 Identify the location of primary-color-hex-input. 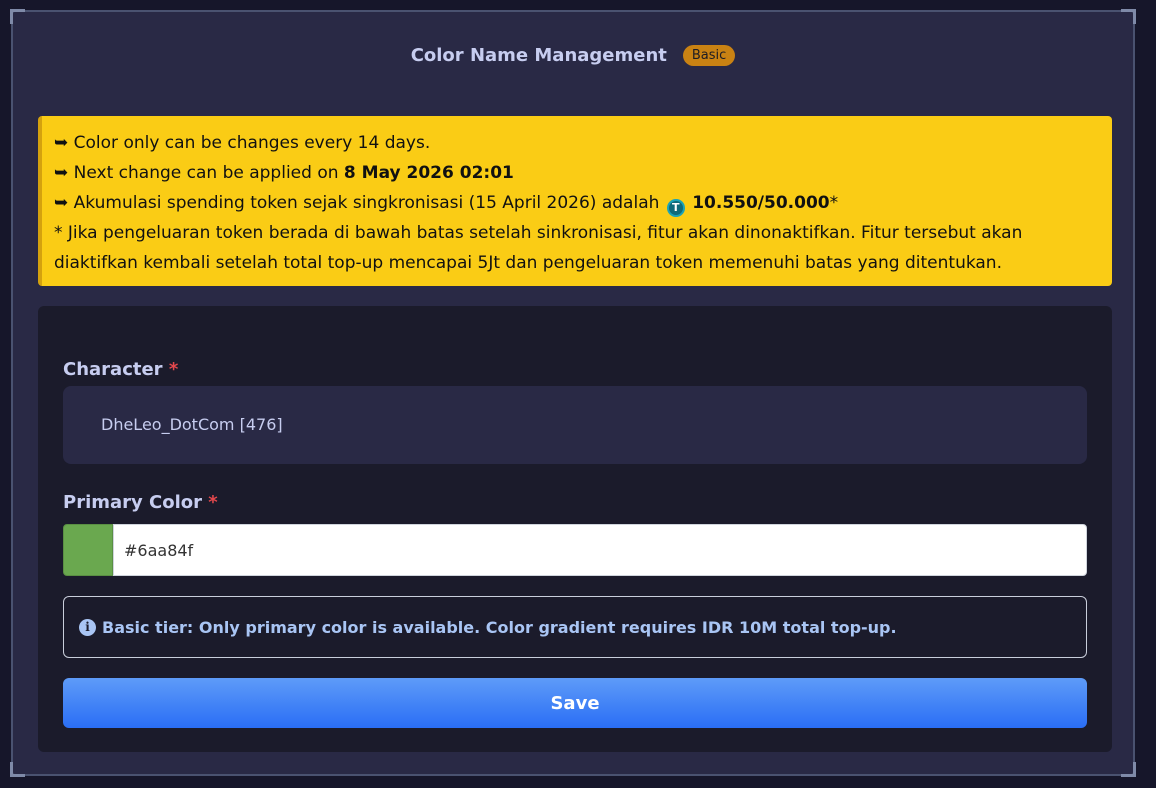
(600, 550).